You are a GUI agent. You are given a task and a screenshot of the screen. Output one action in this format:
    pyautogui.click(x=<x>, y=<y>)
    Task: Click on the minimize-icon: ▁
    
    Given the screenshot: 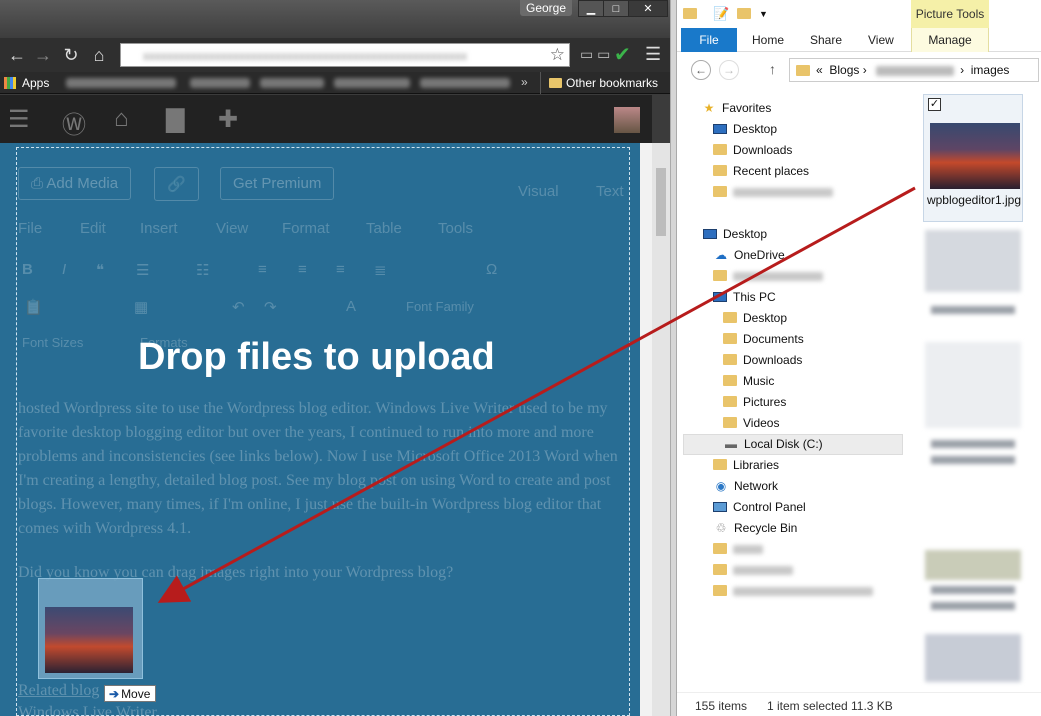 What is the action you would take?
    pyautogui.click(x=591, y=8)
    